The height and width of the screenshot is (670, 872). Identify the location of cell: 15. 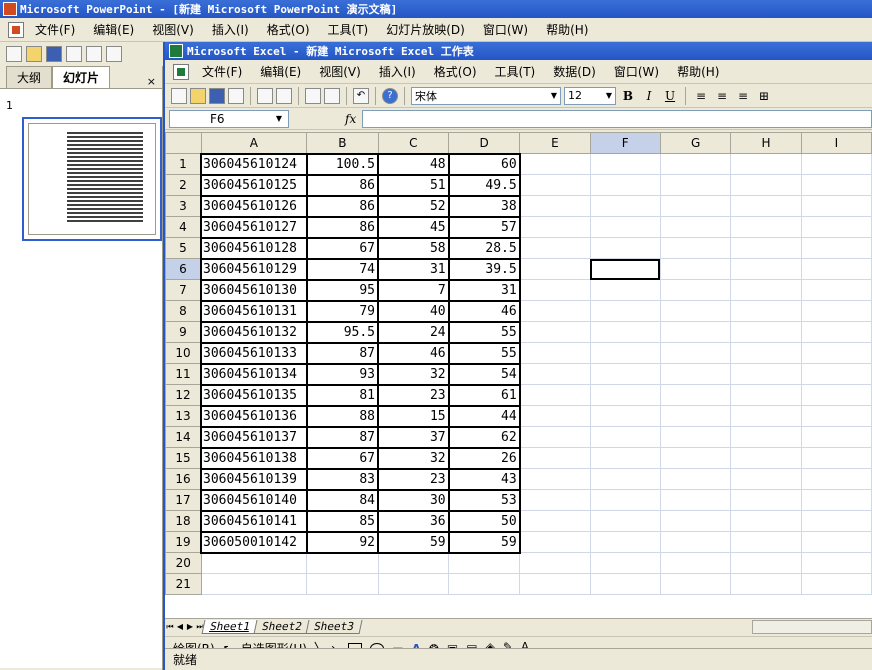
(413, 416).